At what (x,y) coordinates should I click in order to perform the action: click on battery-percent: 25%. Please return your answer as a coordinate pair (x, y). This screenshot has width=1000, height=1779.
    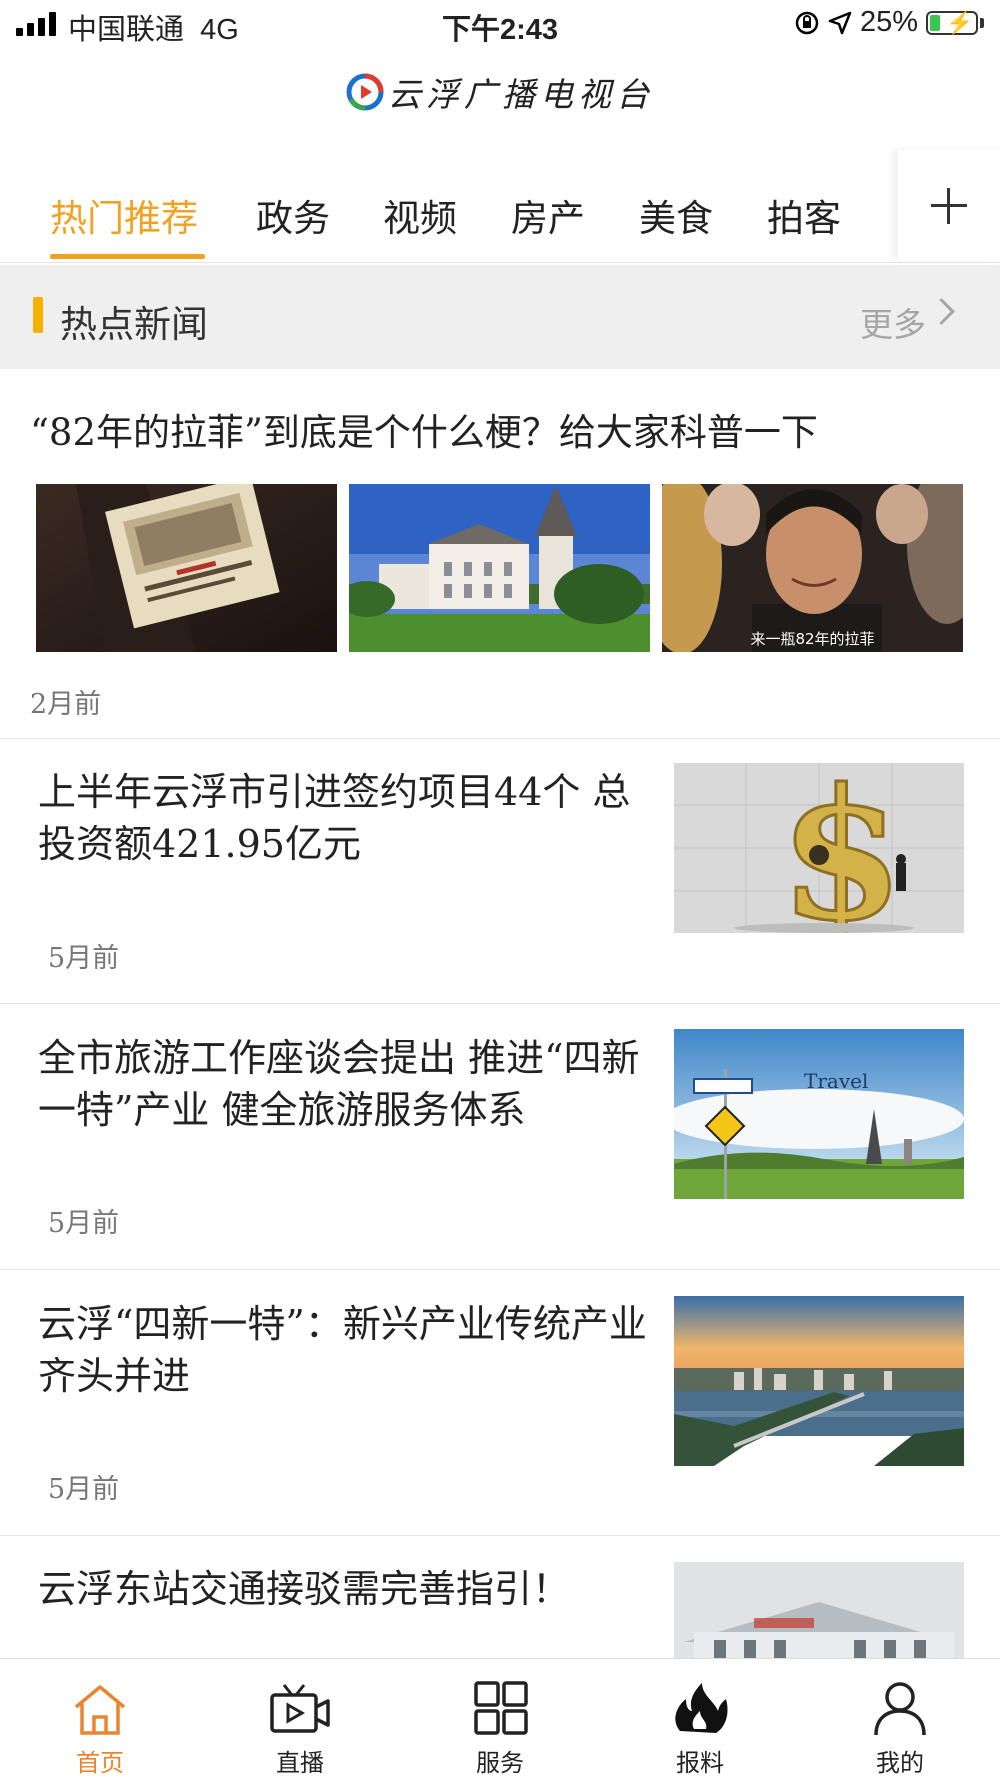
    Looking at the image, I should click on (888, 22).